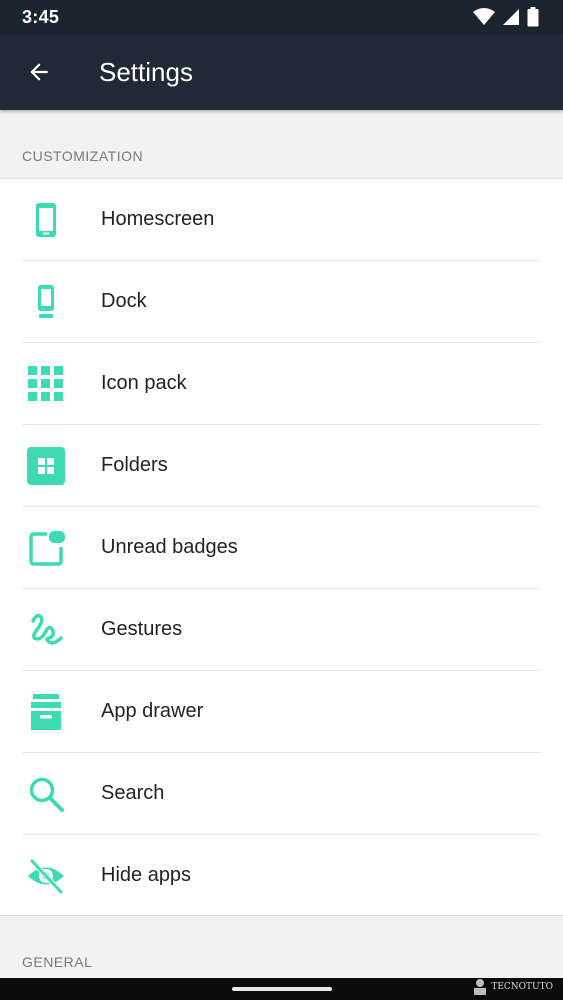 This screenshot has width=563, height=1000. What do you see at coordinates (281, 712) in the screenshot?
I see `settings-item-app-drawer: App drawer` at bounding box center [281, 712].